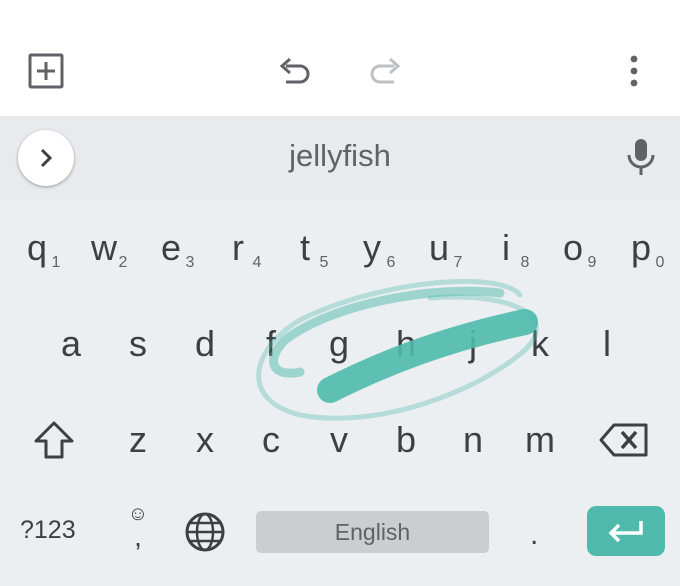  I want to click on key-x: x, so click(205, 437).